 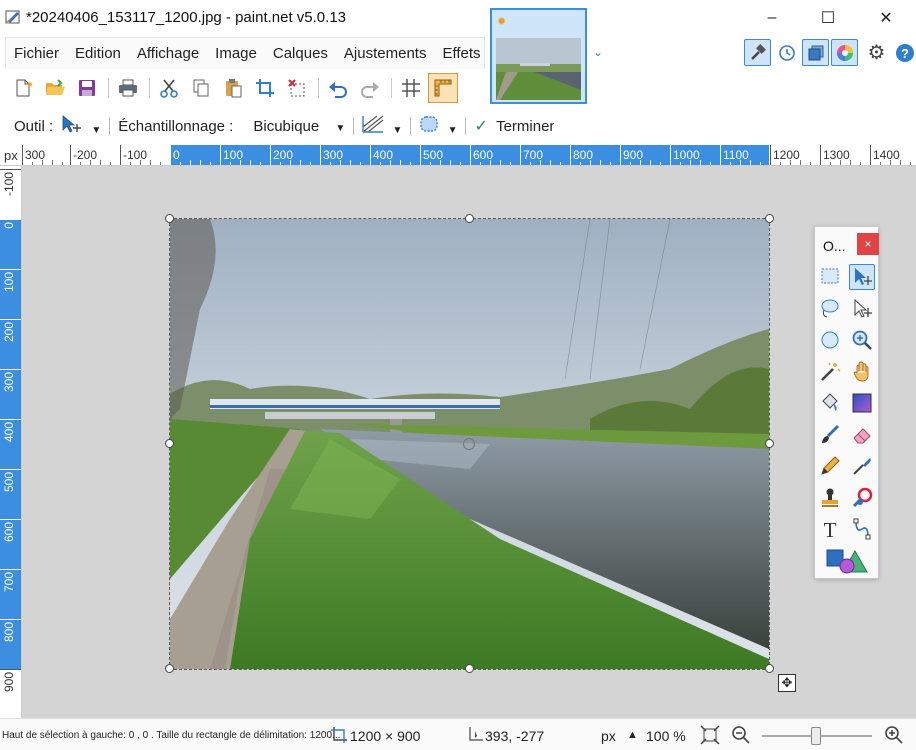 What do you see at coordinates (382, 126) in the screenshot?
I see `antialiasing-dropdown: ▼` at bounding box center [382, 126].